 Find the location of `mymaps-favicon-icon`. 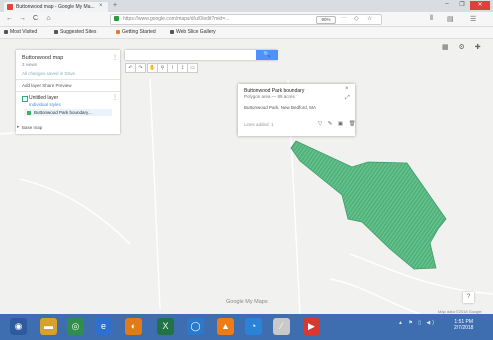

mymaps-favicon-icon is located at coordinates (10, 7).